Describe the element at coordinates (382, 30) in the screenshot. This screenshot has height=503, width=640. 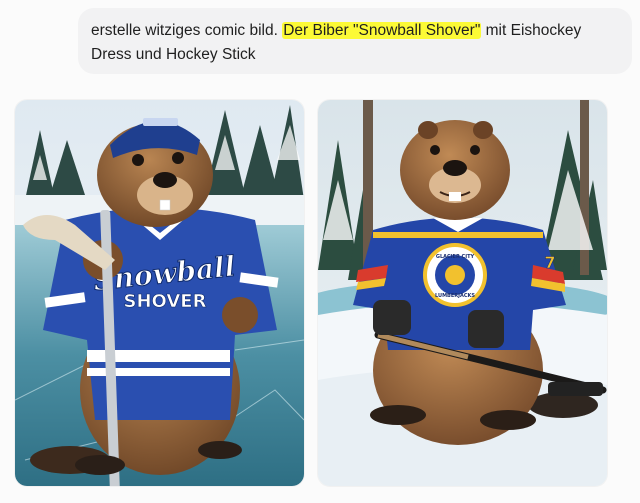
I see `prompt-text-highlight: Der Biber "Snowball Shover"` at that location.